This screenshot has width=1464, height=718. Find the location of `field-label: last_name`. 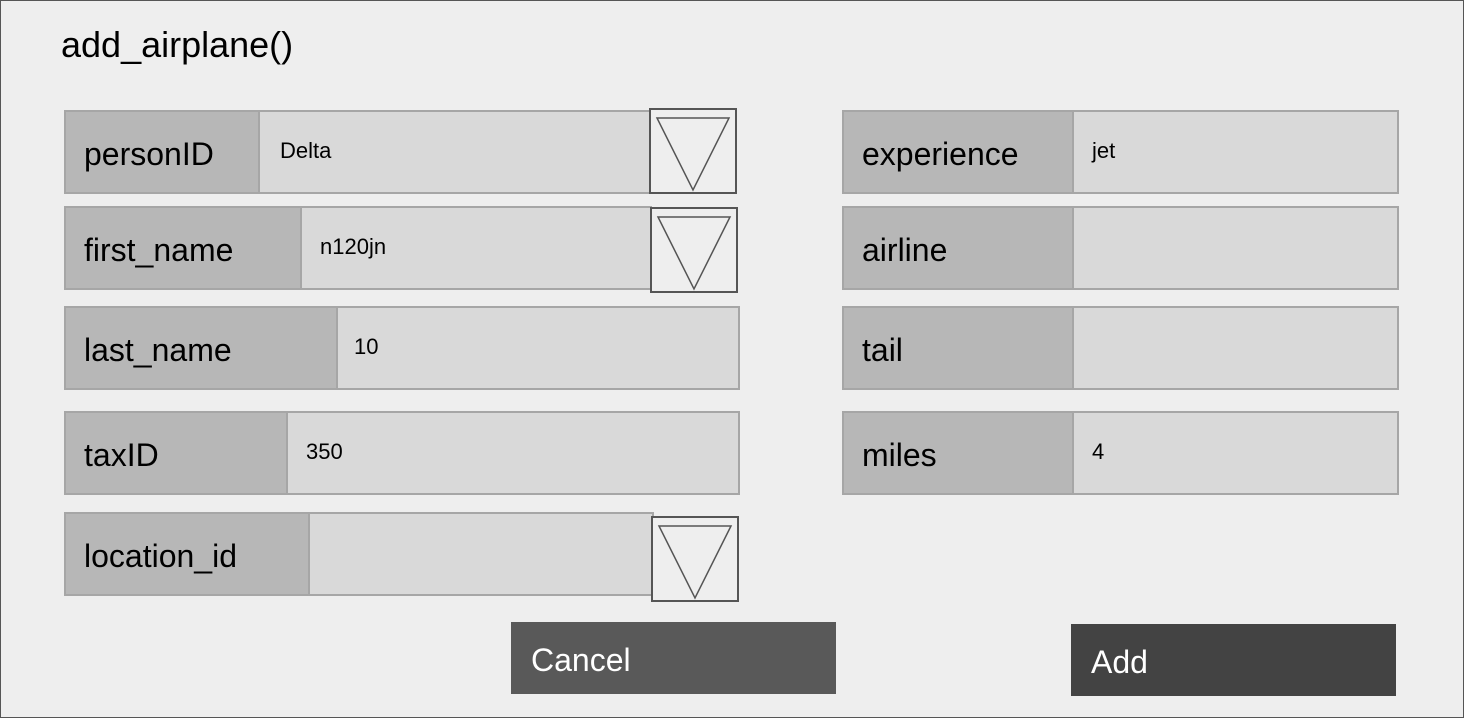

field-label: last_name is located at coordinates (202, 348).